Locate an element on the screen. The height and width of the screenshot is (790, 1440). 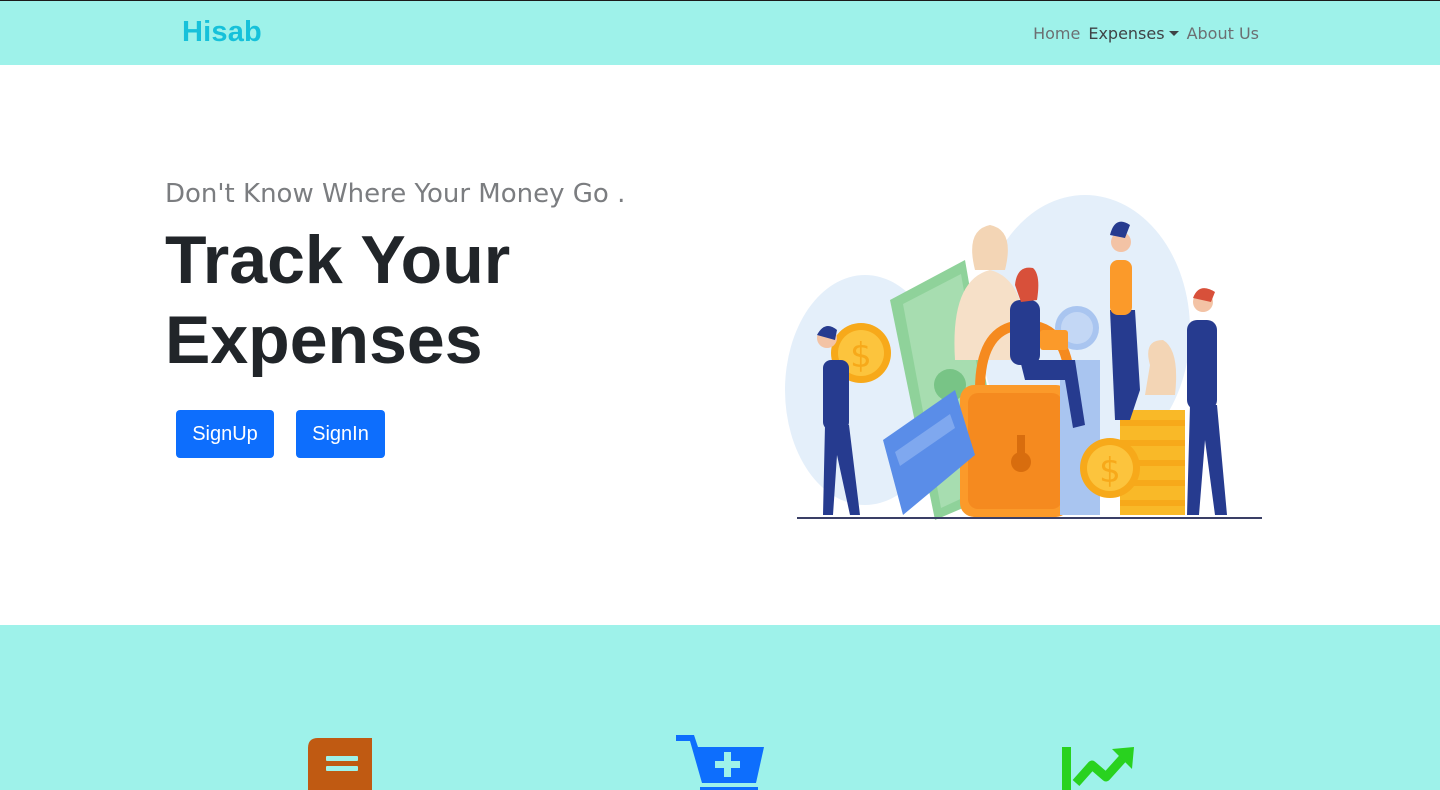
nav-link-about-us: About Us is located at coordinates (1223, 33).